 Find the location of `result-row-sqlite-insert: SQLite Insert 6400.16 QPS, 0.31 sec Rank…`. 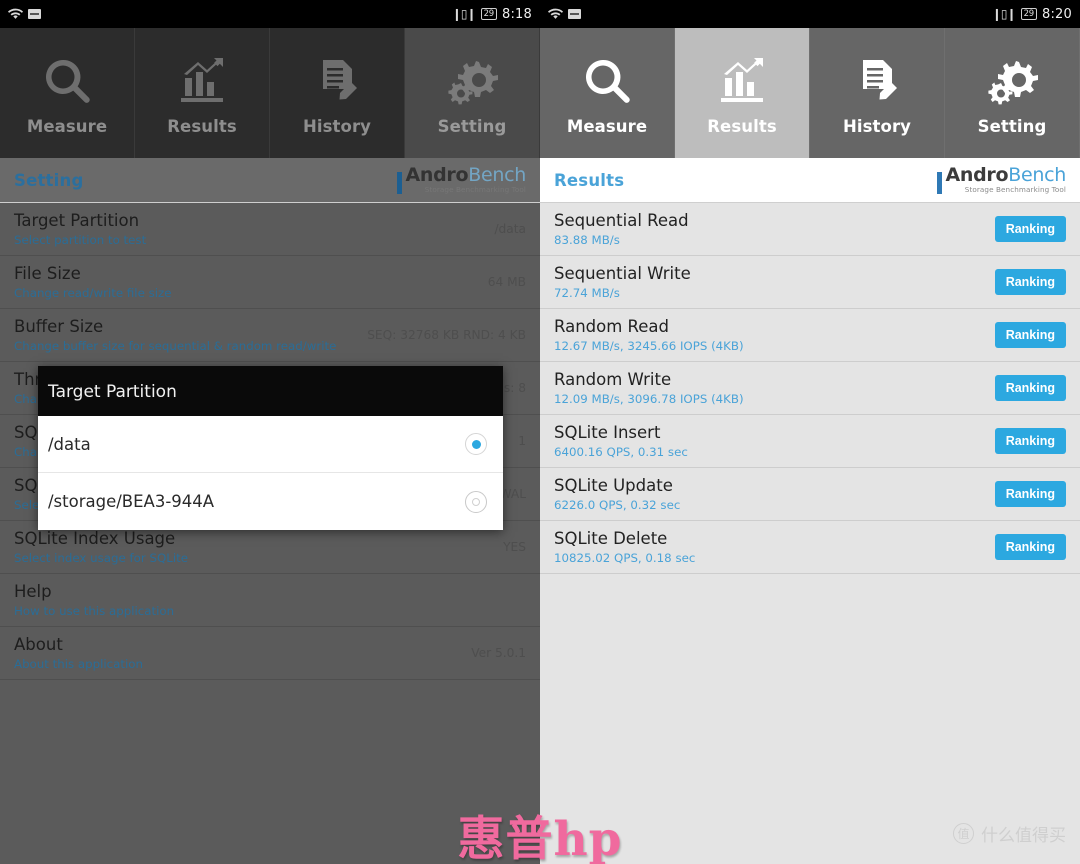

result-row-sqlite-insert: SQLite Insert 6400.16 QPS, 0.31 sec Rank… is located at coordinates (810, 441).